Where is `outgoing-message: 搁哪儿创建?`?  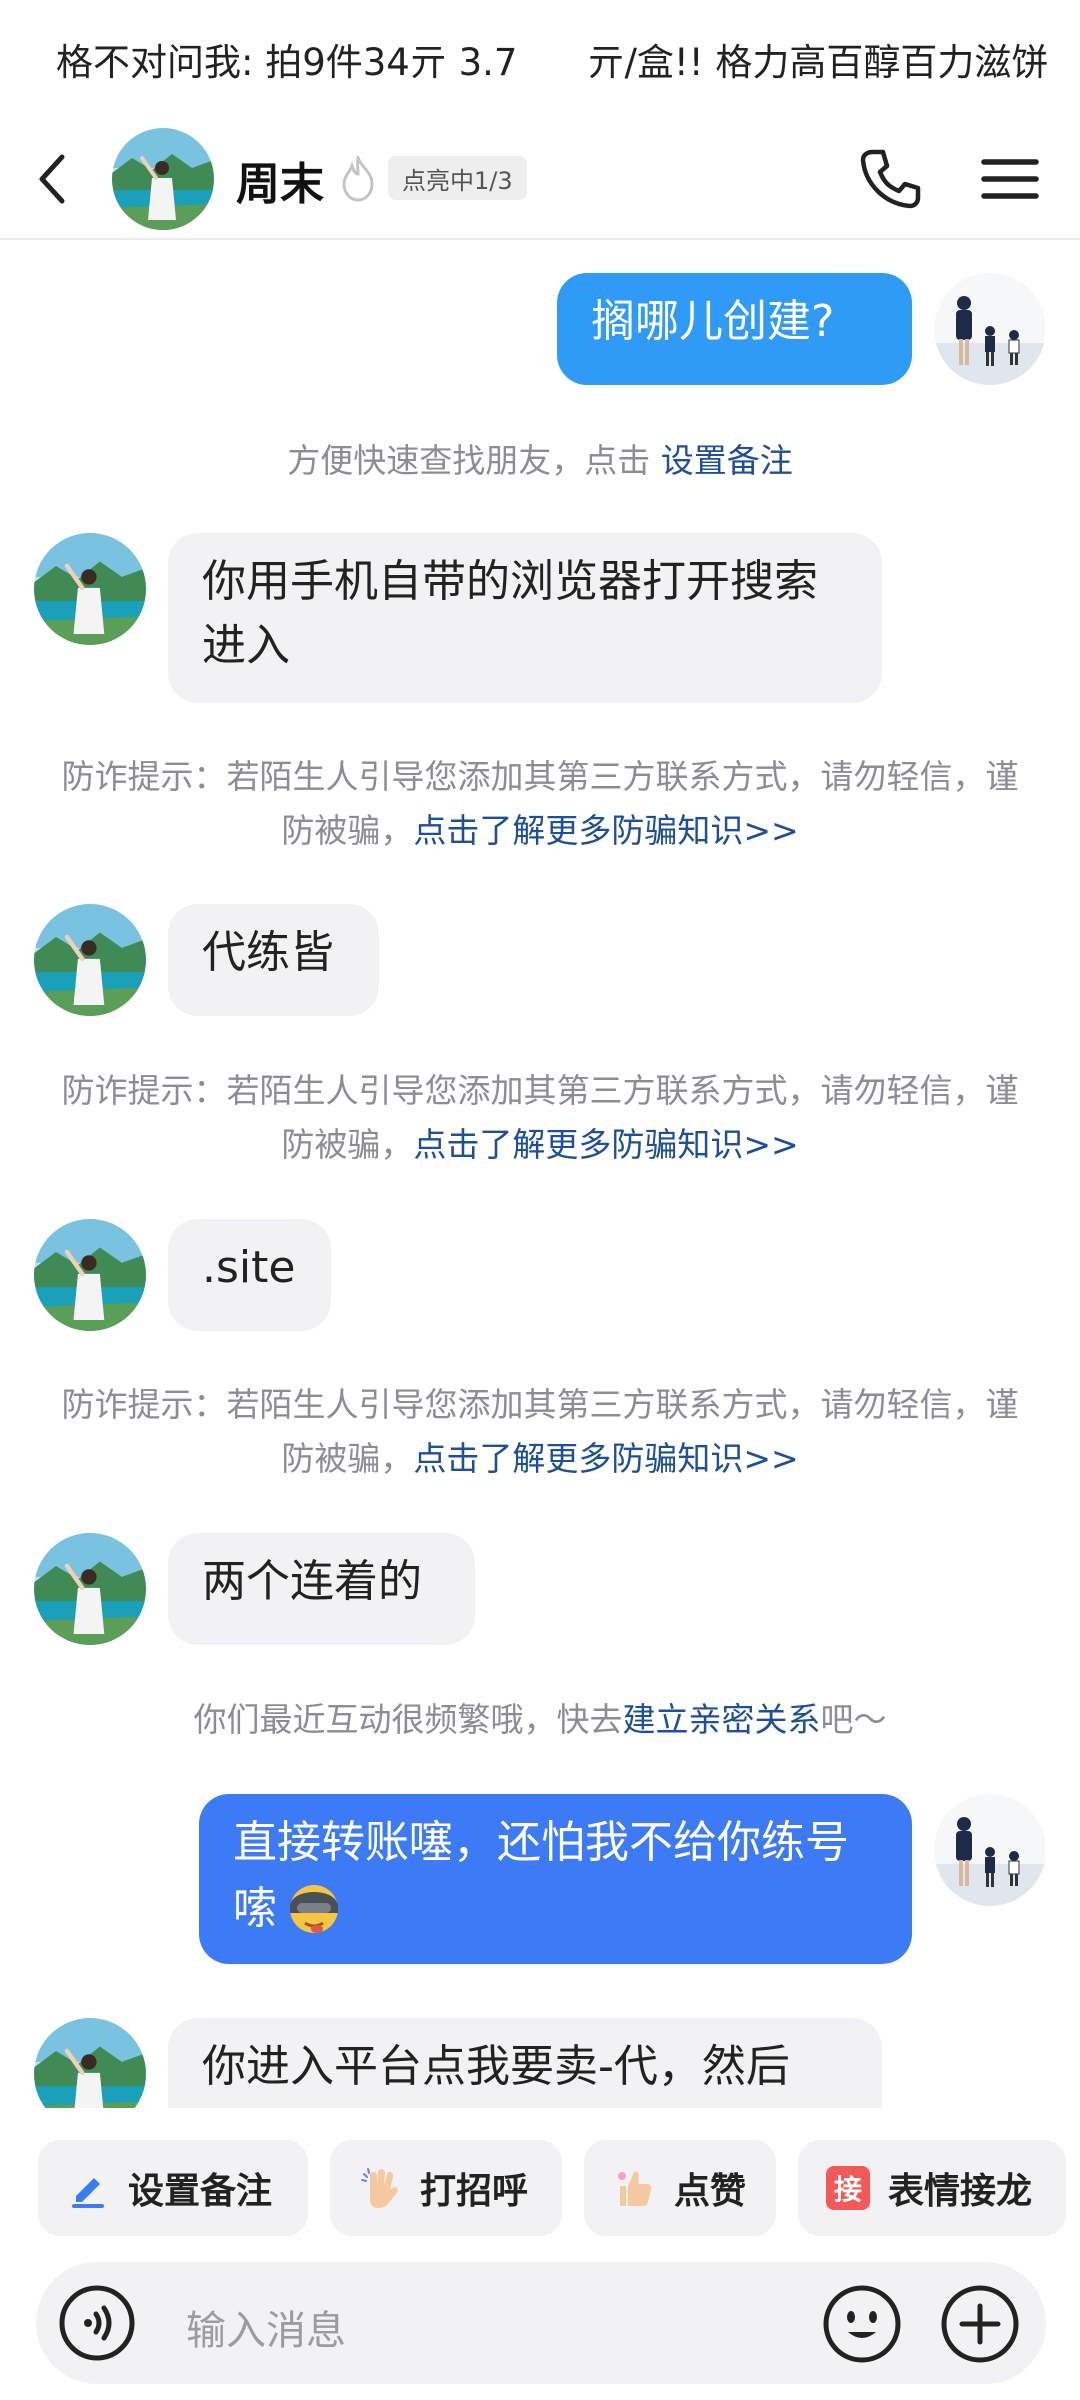 outgoing-message: 搁哪儿创建? is located at coordinates (734, 329).